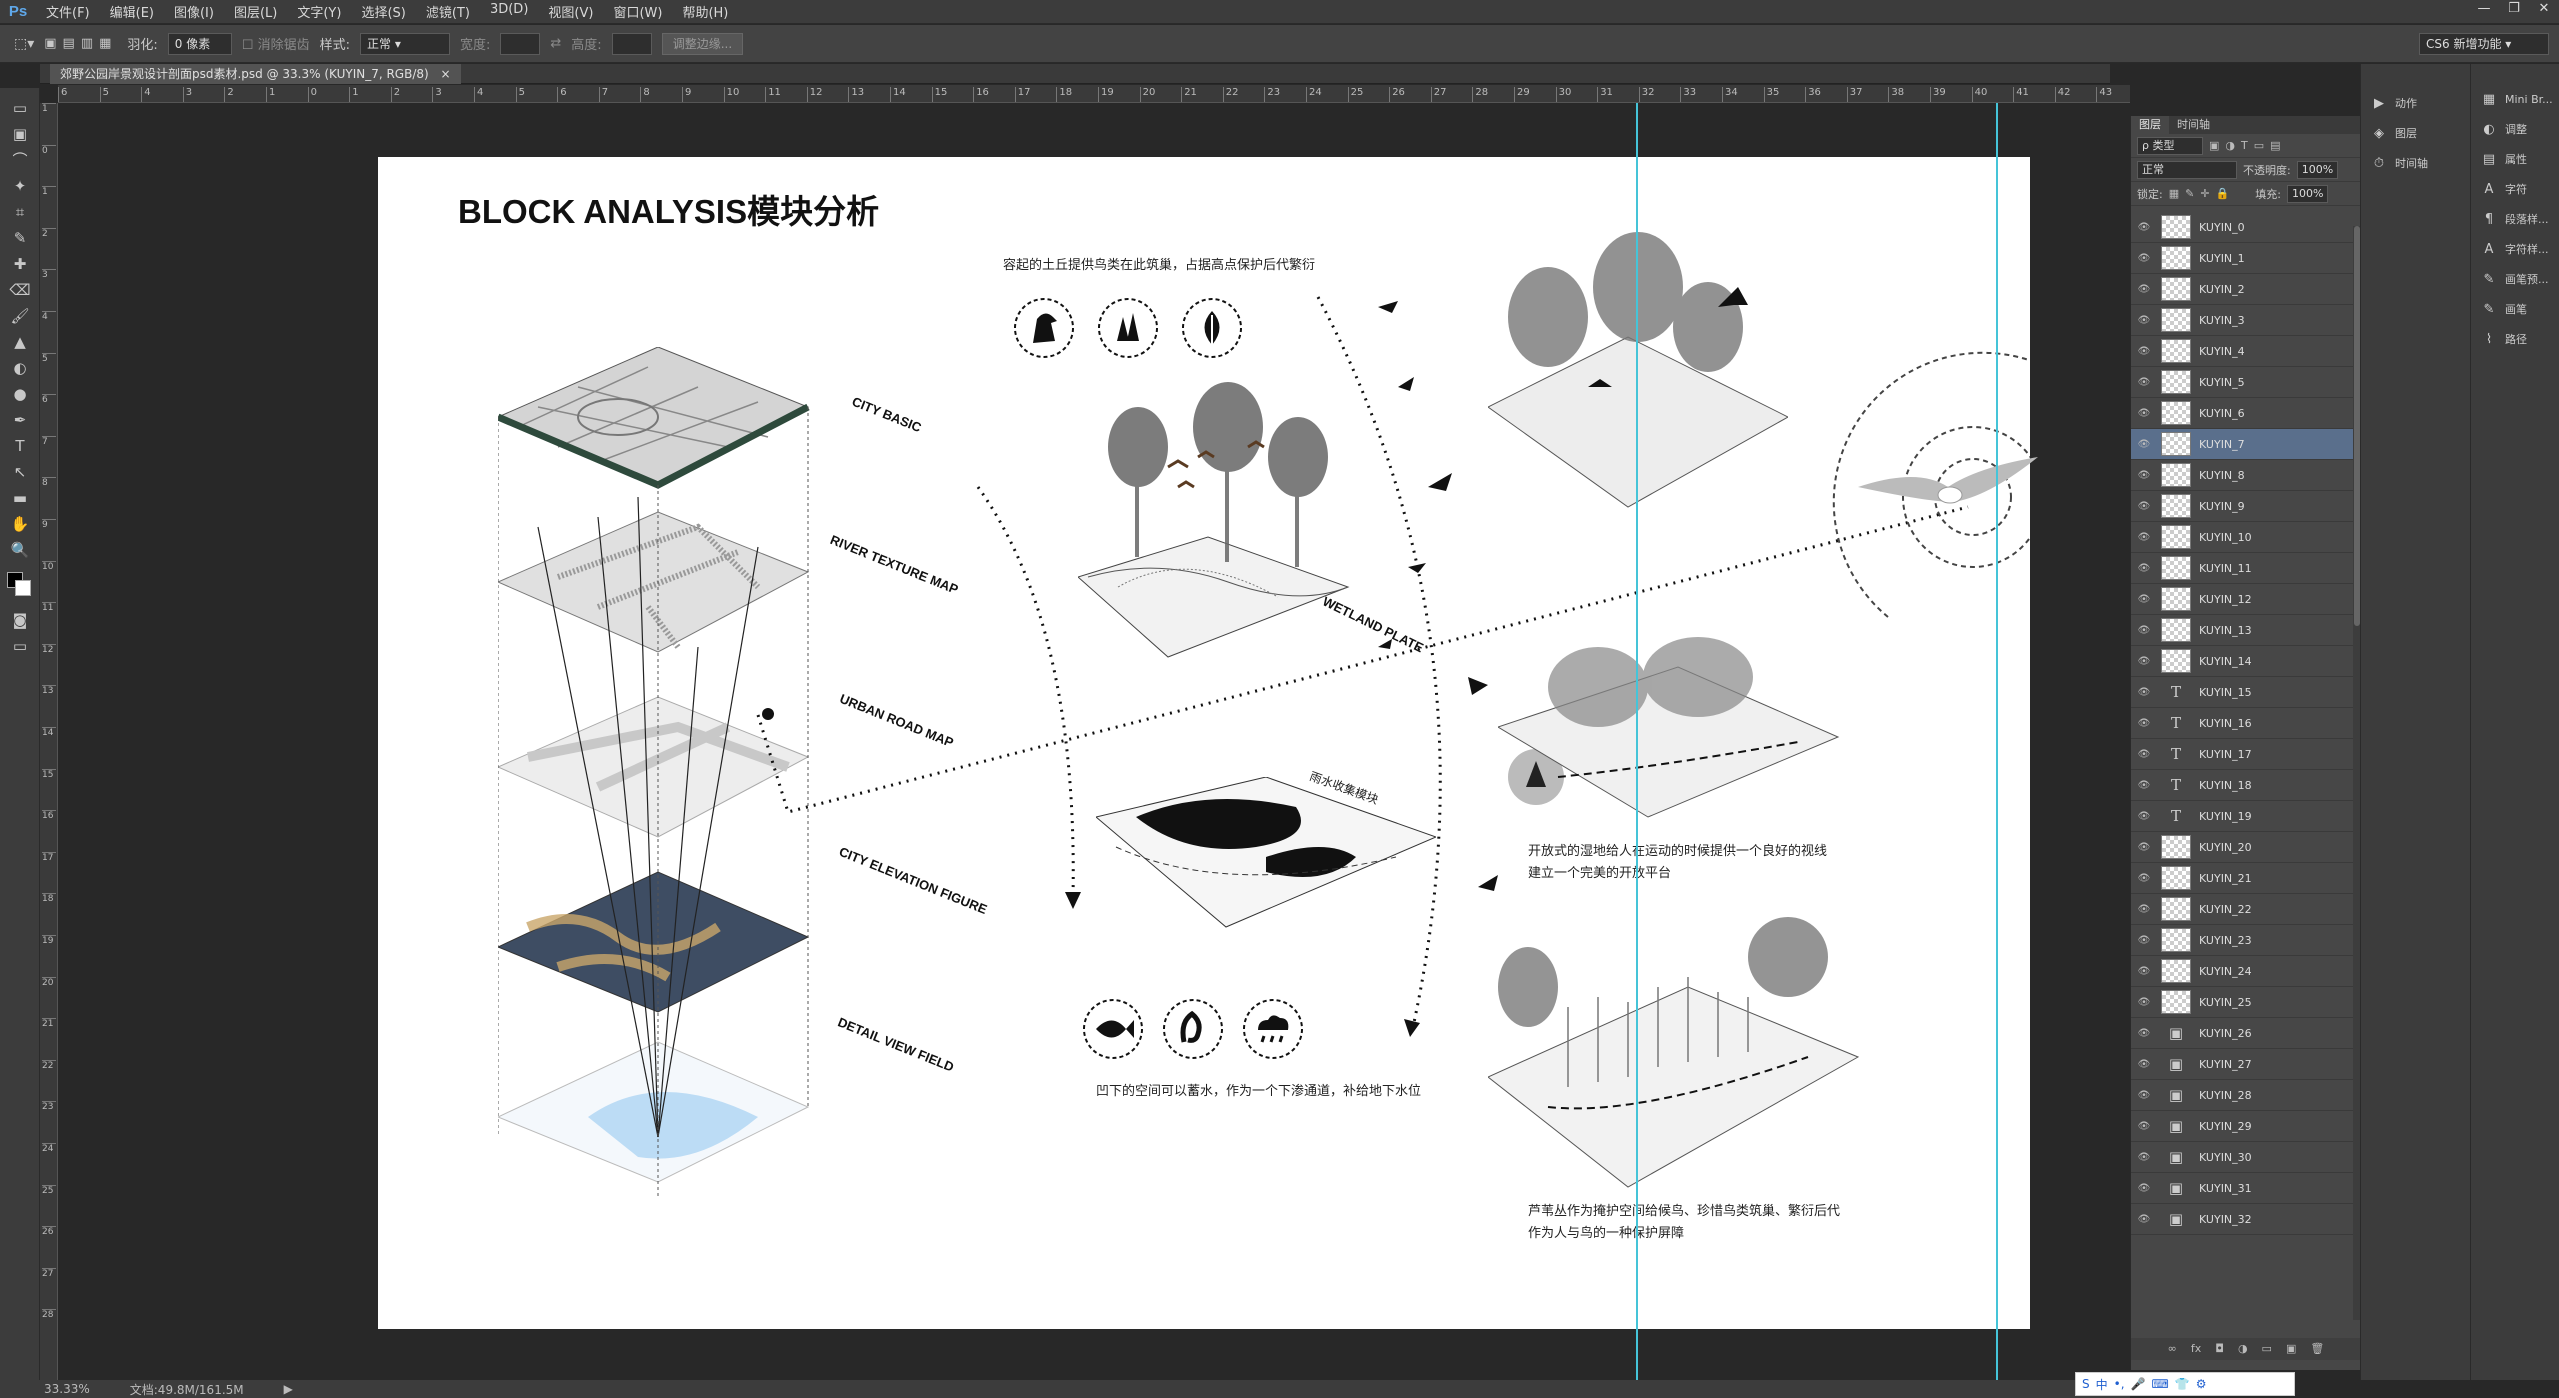  I want to click on menu-item-9: 窗口(W), so click(637, 11).